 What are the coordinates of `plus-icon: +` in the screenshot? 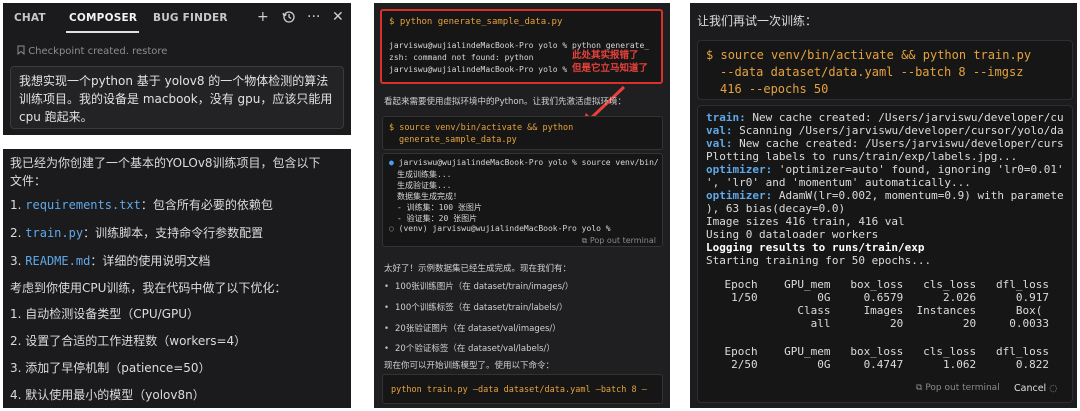 It's located at (263, 17).